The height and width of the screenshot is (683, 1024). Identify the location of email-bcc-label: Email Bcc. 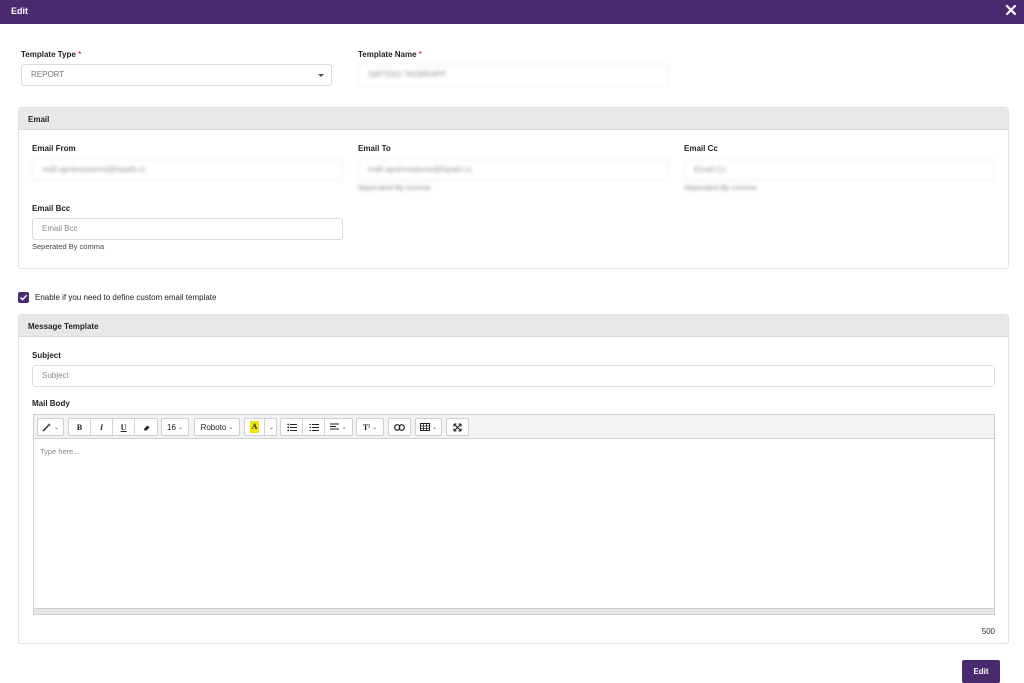
(51, 208).